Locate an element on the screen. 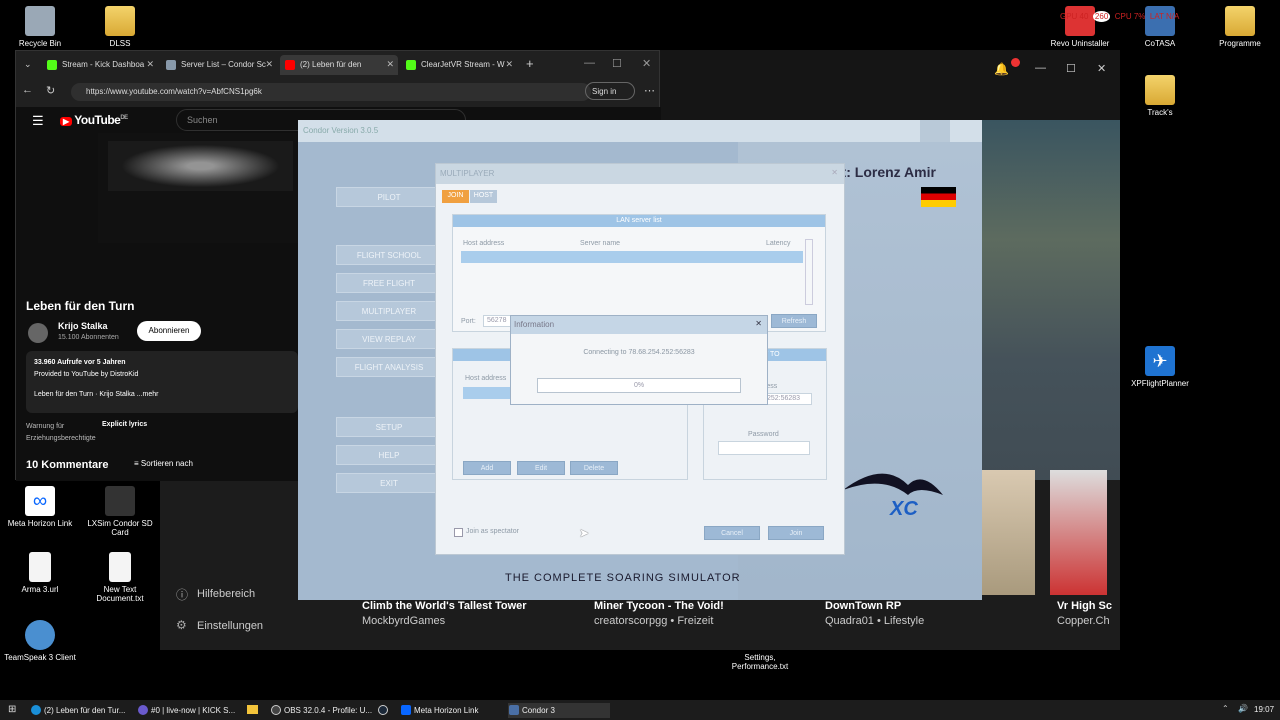 The height and width of the screenshot is (720, 1280). tab-server-list: Server List – Condor Sc ✕ is located at coordinates (219, 65).